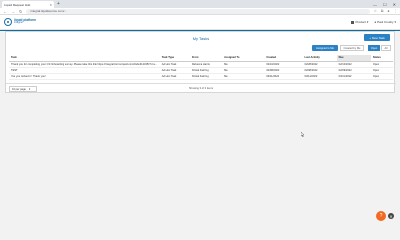 The width and height of the screenshot is (400, 240). What do you see at coordinates (84, 76) in the screenshot?
I see `task-cell: Yes you rocked it ! Thank you!` at bounding box center [84, 76].